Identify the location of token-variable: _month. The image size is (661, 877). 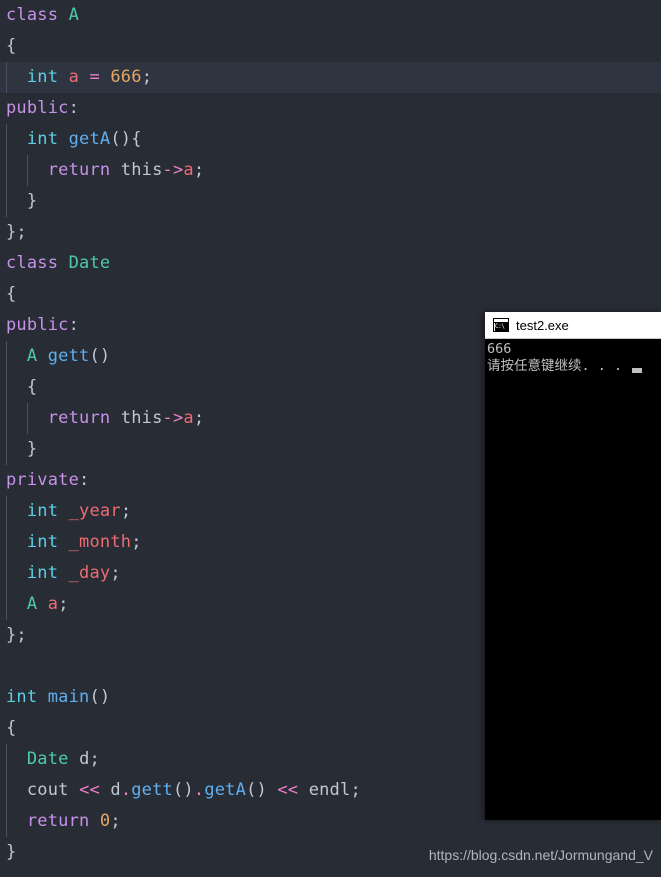
(100, 542).